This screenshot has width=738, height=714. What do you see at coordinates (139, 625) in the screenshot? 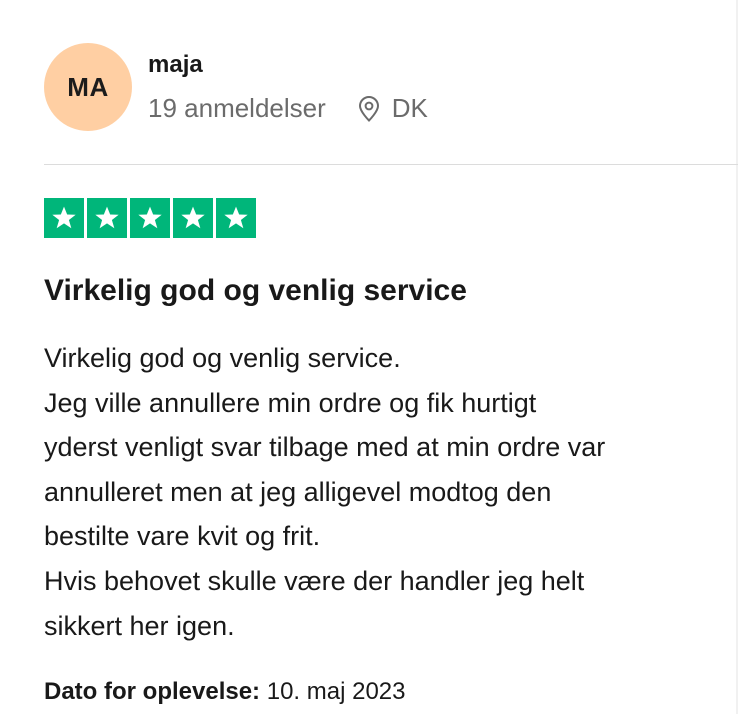
I see `review-text-line: sikkert her igen.` at bounding box center [139, 625].